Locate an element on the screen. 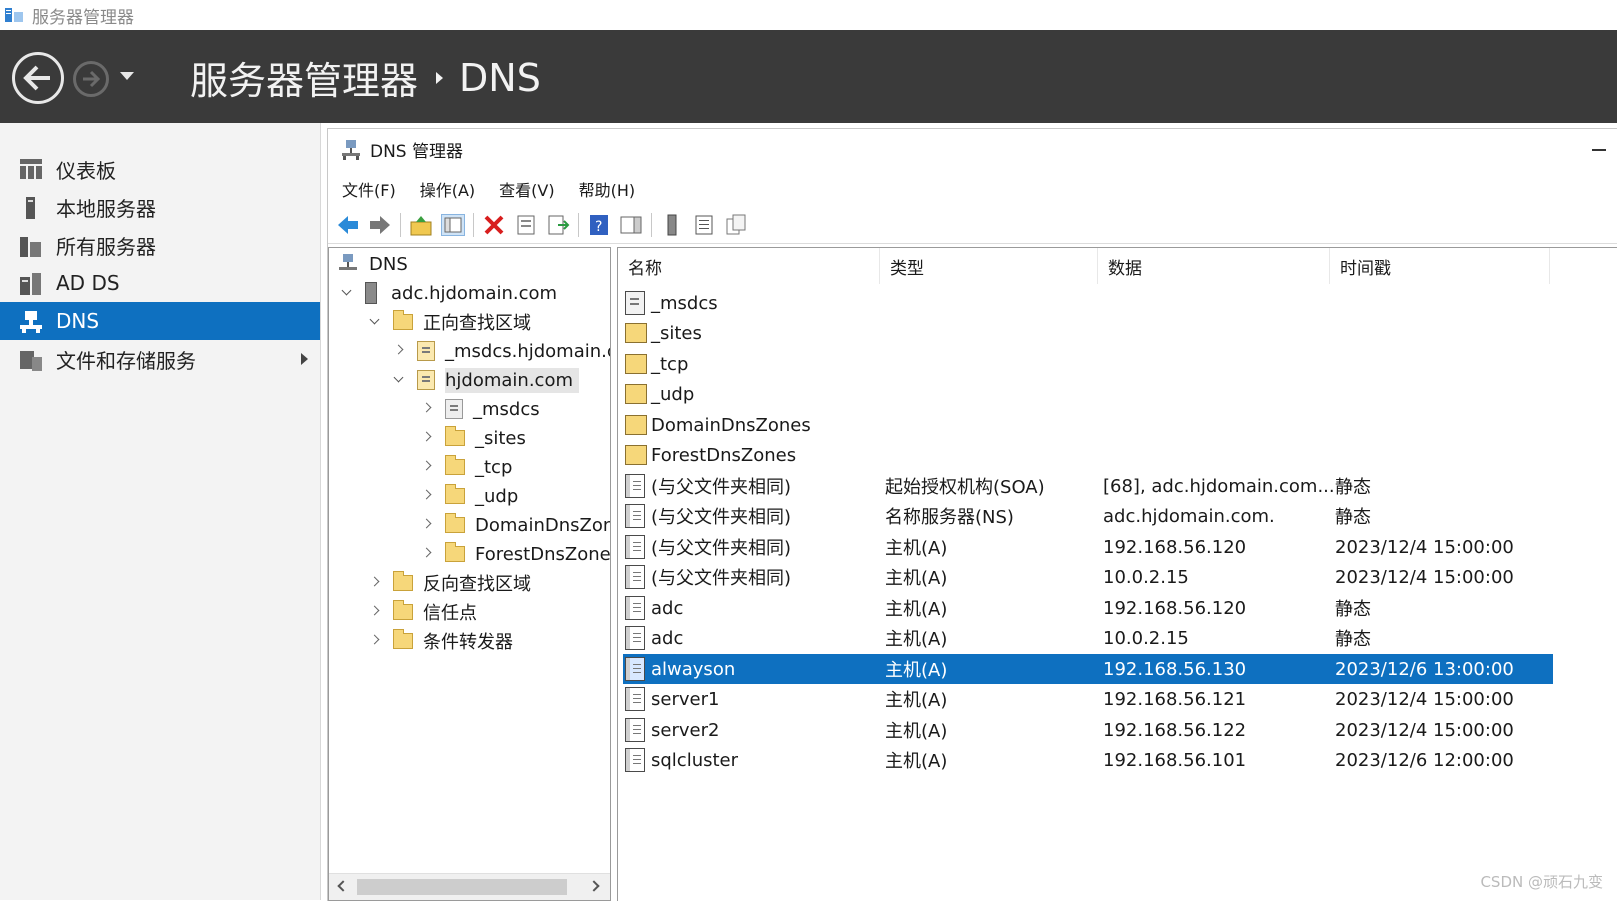 The height and width of the screenshot is (901, 1617). properties-icon is located at coordinates (526, 225).